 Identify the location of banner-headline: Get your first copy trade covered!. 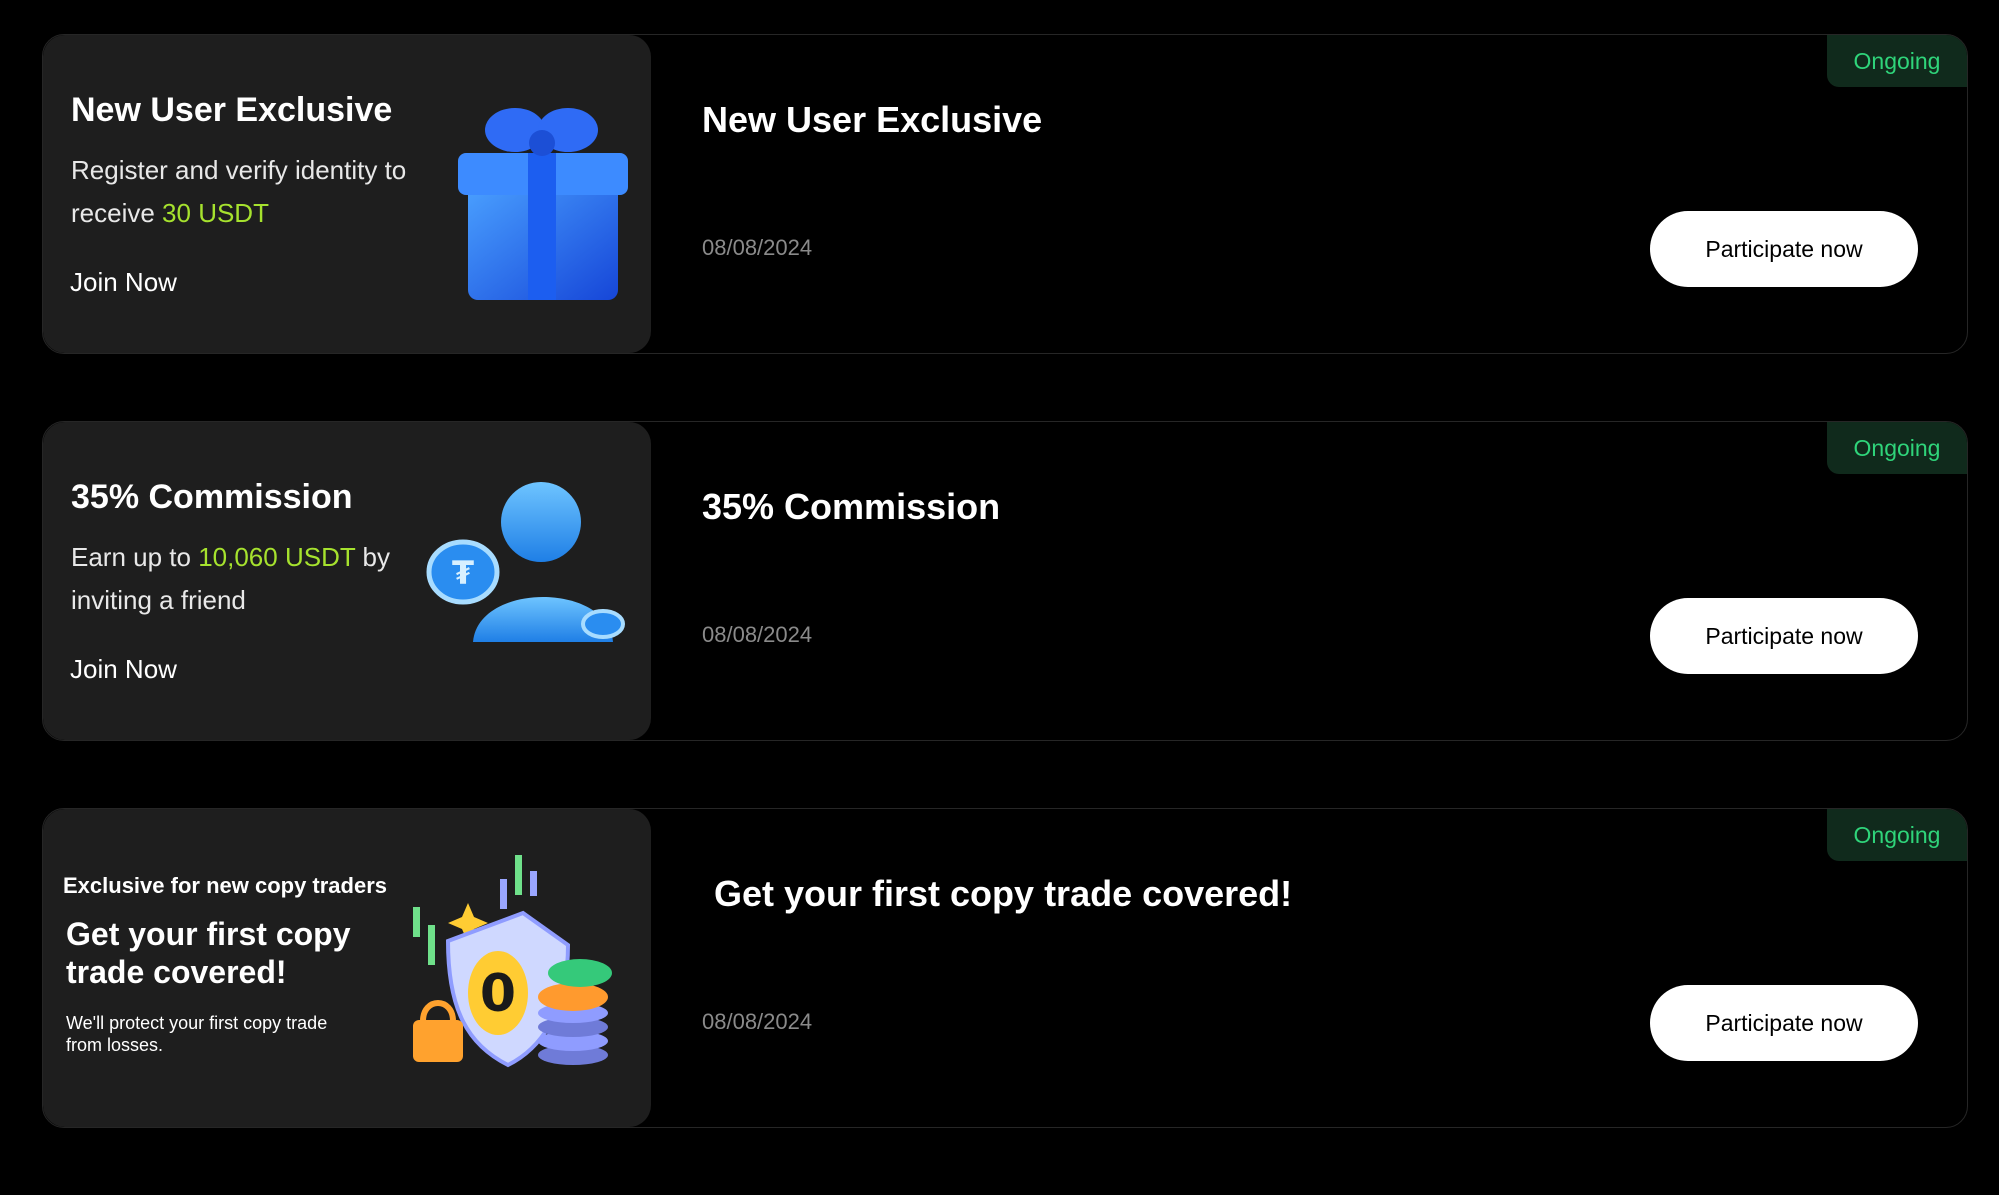
(208, 953).